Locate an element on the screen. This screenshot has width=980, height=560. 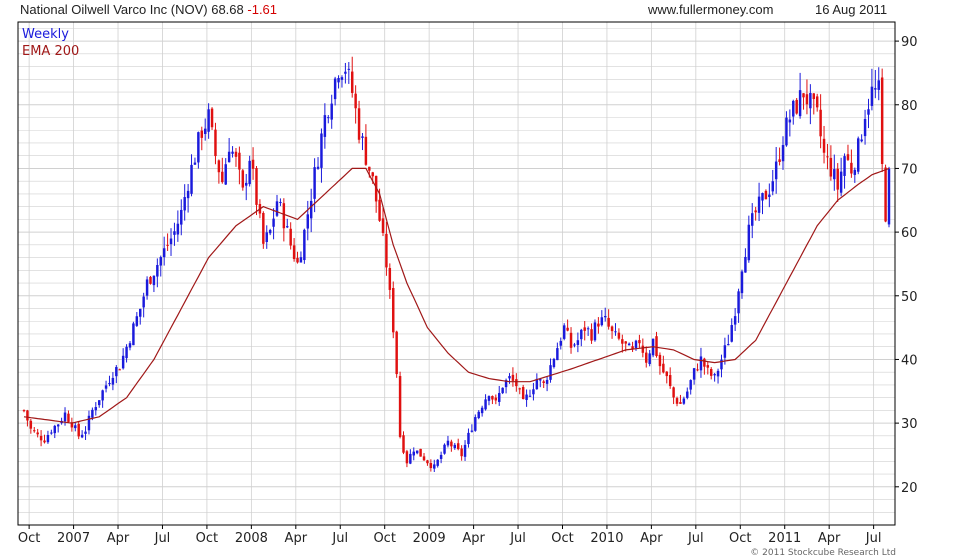
y-tick-label: 50 is located at coordinates (909, 297).